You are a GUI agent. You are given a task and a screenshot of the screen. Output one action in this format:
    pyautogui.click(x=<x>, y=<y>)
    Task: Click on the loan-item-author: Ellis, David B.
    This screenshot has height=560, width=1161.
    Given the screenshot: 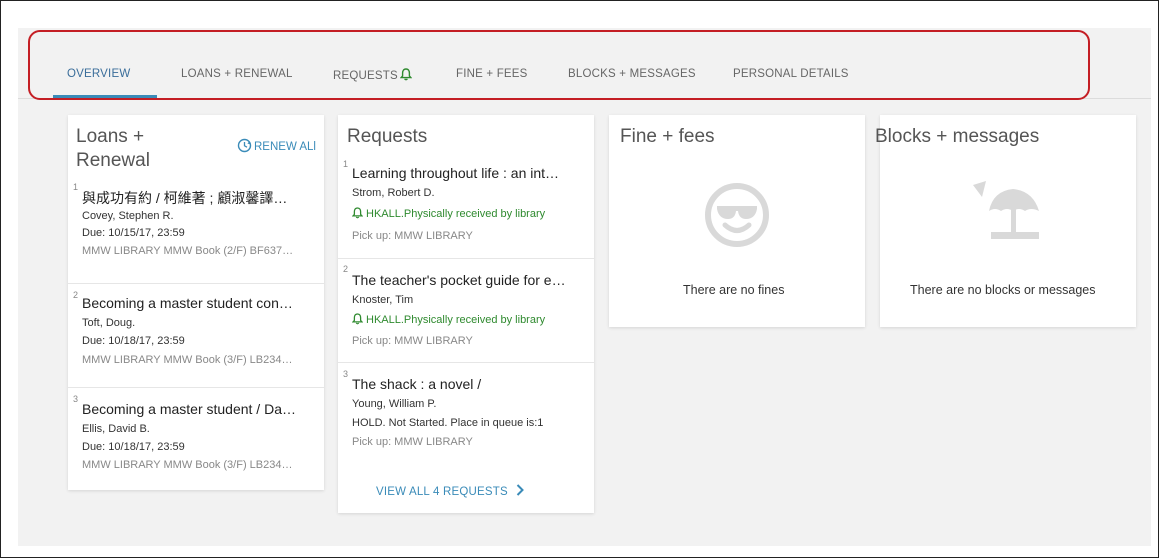 What is the action you would take?
    pyautogui.click(x=116, y=429)
    